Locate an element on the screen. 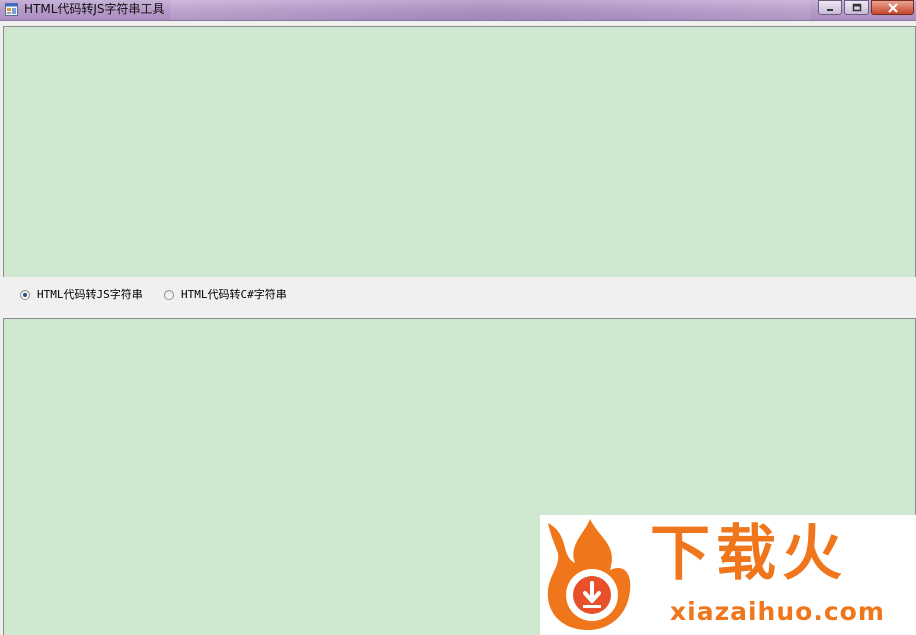 The height and width of the screenshot is (635, 916). radio-button-unchecked is located at coordinates (169, 295).